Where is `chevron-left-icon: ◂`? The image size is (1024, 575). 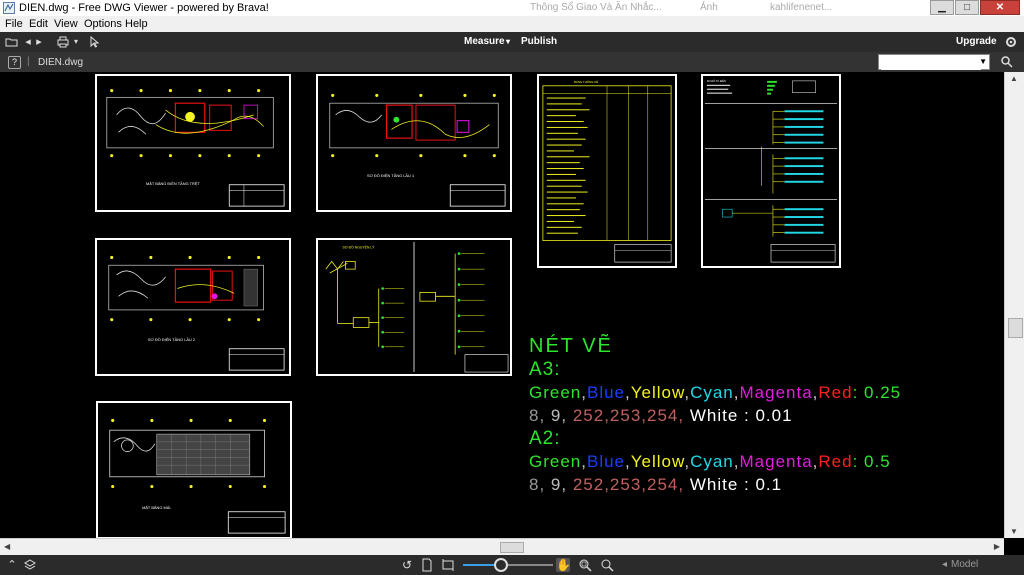 chevron-left-icon: ◂ is located at coordinates (944, 564).